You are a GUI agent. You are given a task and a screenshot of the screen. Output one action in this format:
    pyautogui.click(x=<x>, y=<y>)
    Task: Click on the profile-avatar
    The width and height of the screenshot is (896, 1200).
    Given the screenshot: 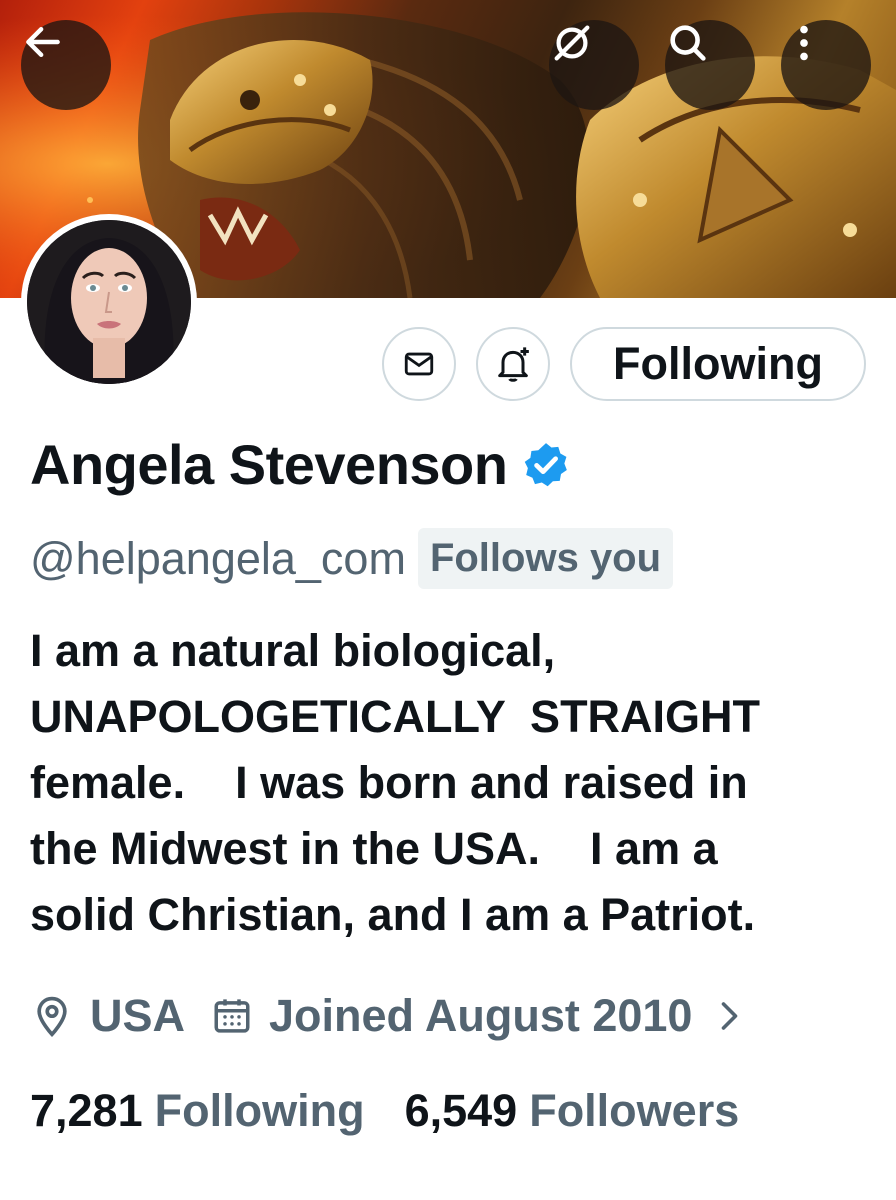 What is the action you would take?
    pyautogui.click(x=109, y=302)
    